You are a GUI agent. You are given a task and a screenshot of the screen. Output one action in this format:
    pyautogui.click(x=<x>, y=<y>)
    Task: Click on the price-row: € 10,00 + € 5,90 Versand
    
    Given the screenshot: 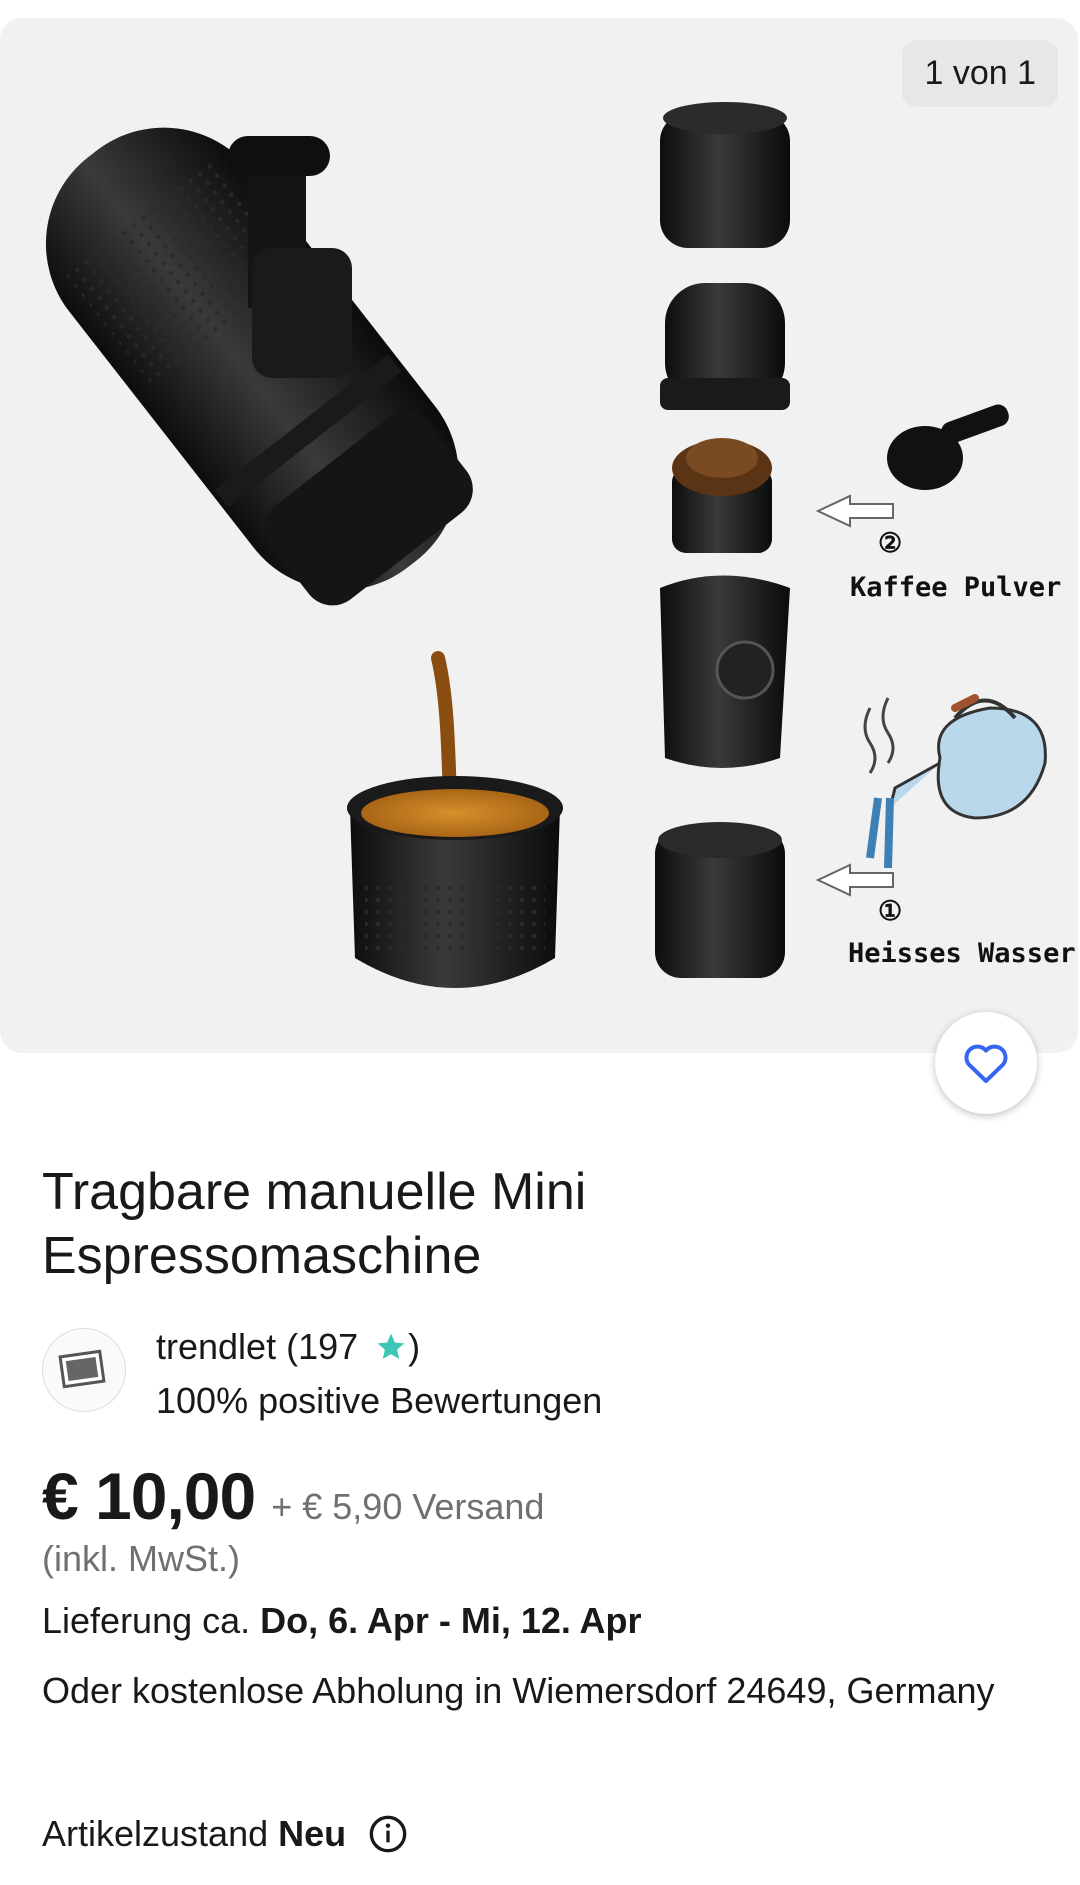 What is the action you would take?
    pyautogui.click(x=293, y=1496)
    